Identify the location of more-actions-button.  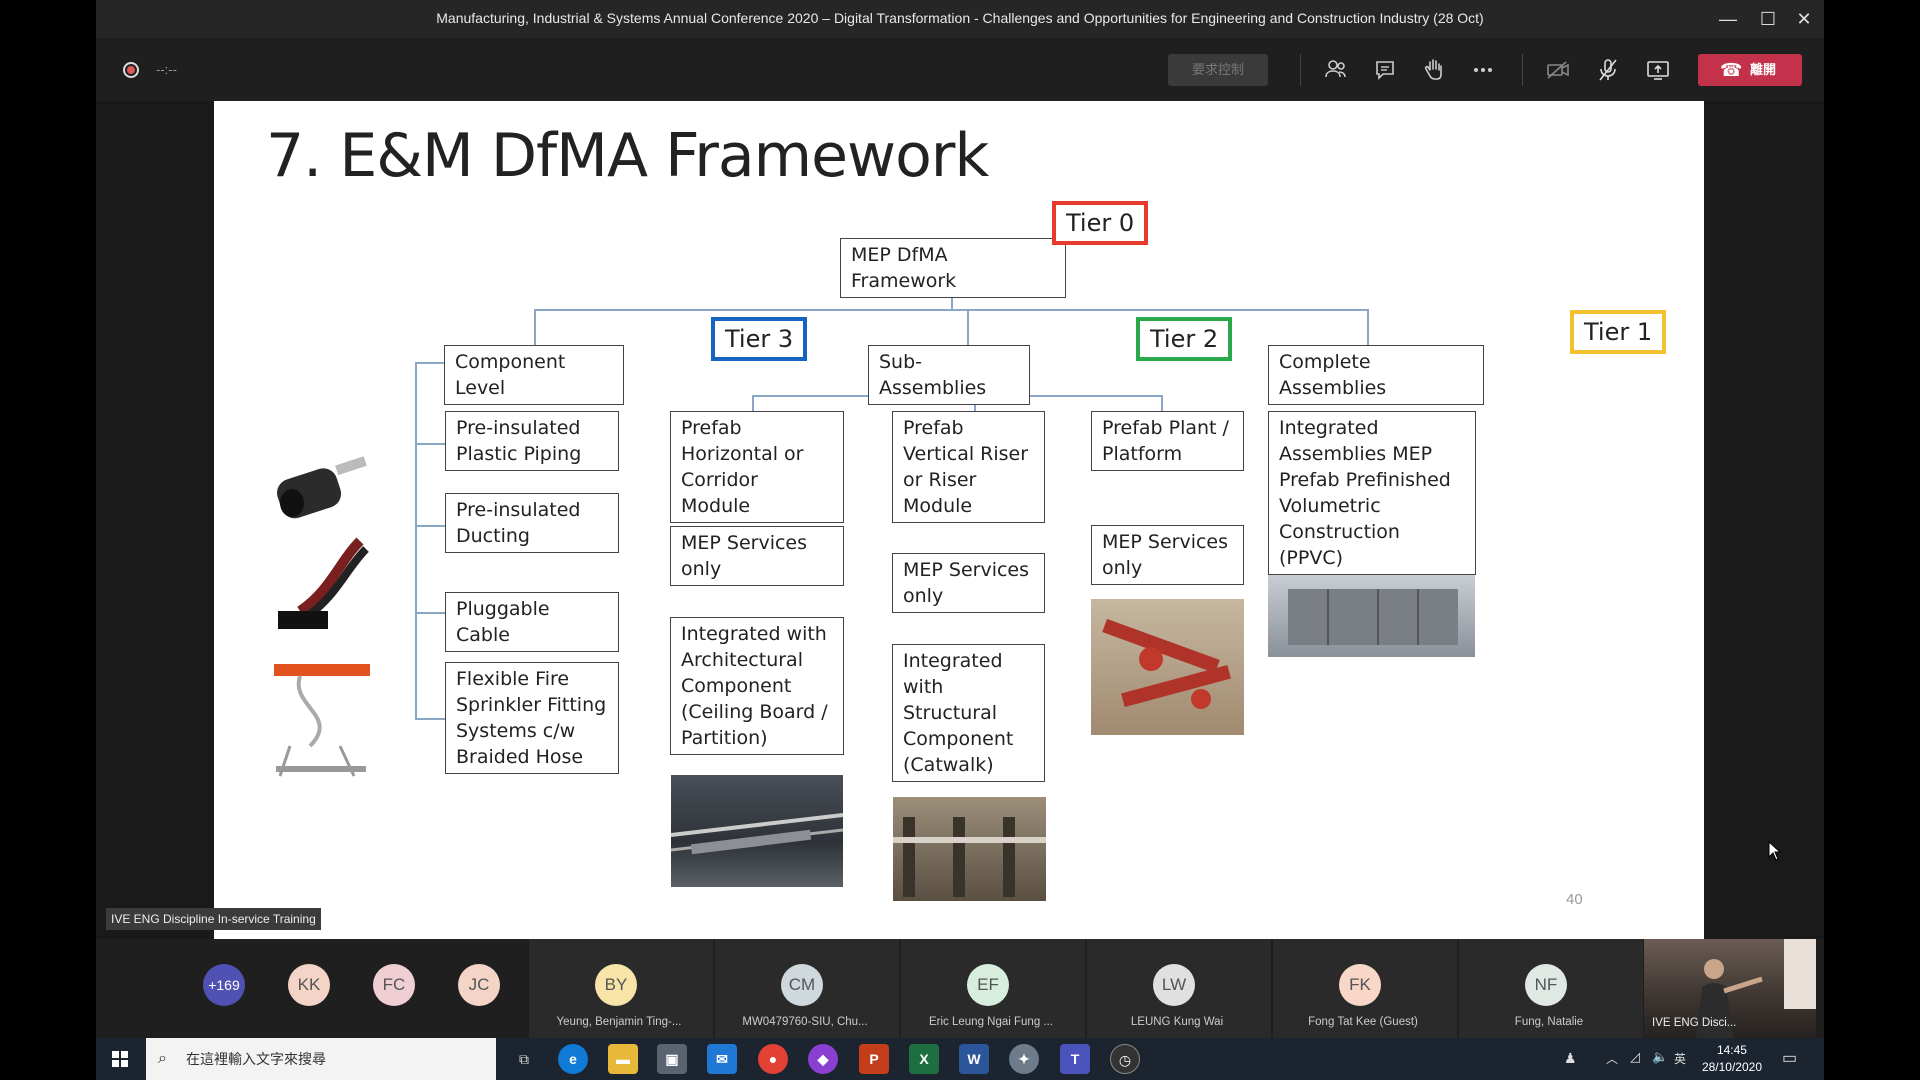
(1483, 70).